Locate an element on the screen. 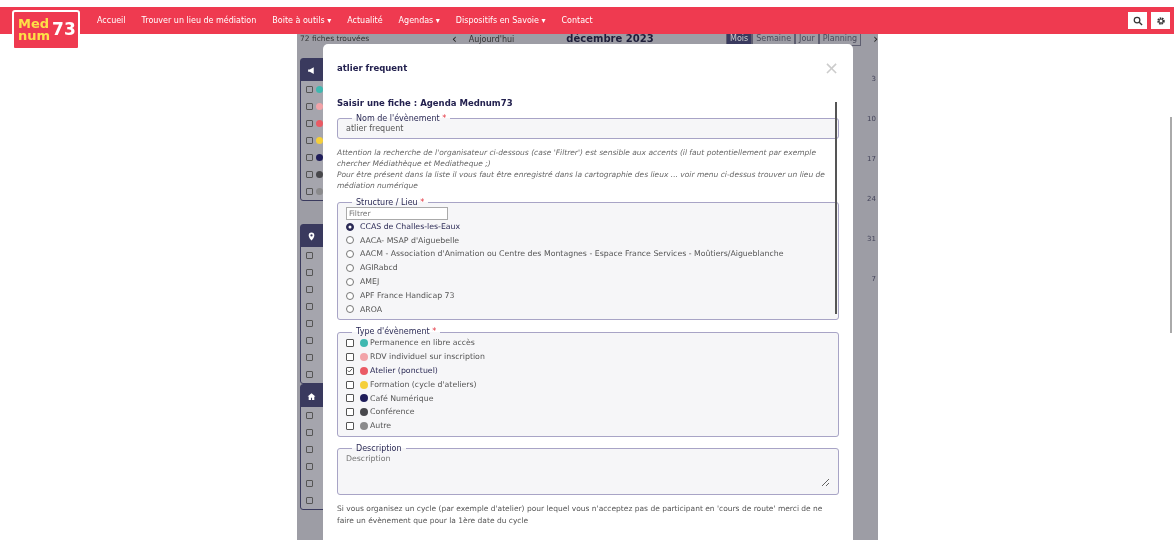  text-input: atlier frequent is located at coordinates (588, 128).